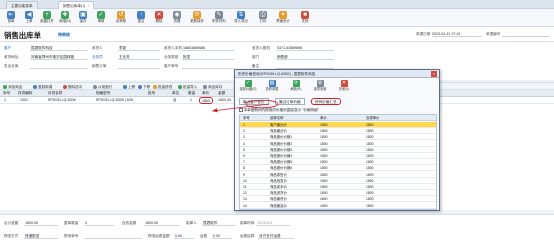 This screenshot has width=554, height=246. I want to click on item-name-cell: EPSON LQ-630K, so click(62, 100).